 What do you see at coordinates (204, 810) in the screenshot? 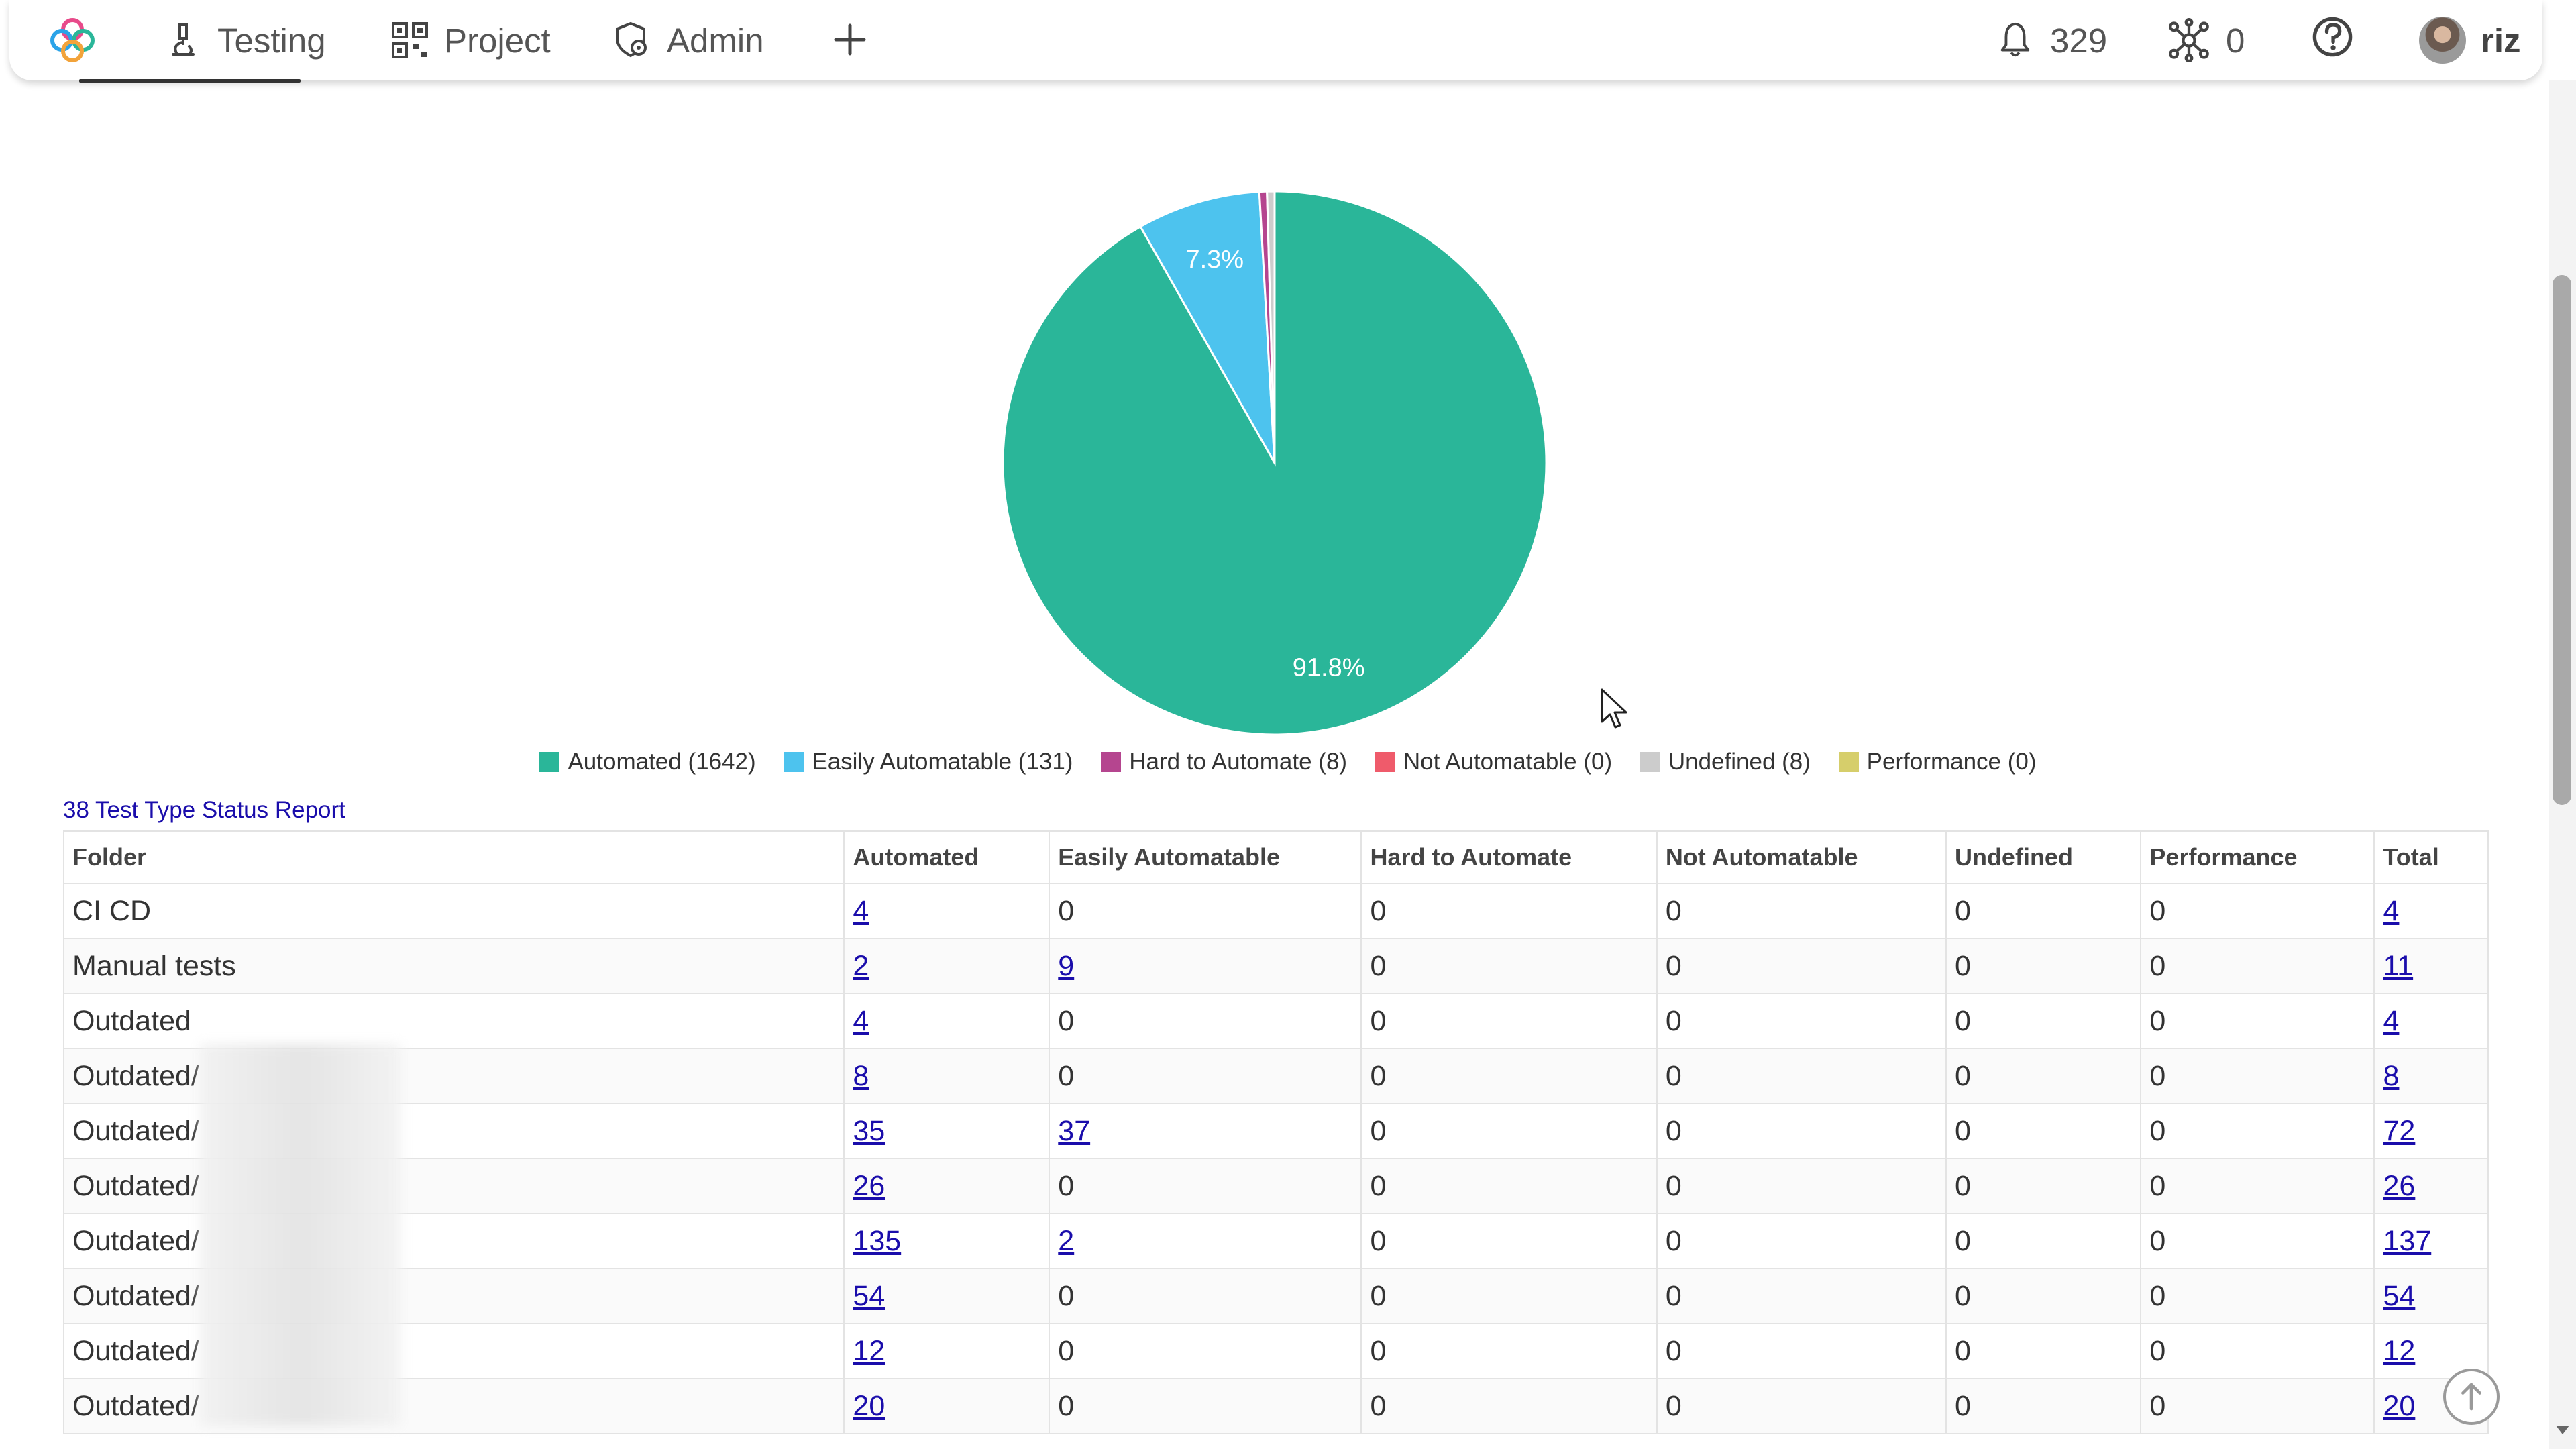
I see `report-title-link: 38 Test Type Status Report` at bounding box center [204, 810].